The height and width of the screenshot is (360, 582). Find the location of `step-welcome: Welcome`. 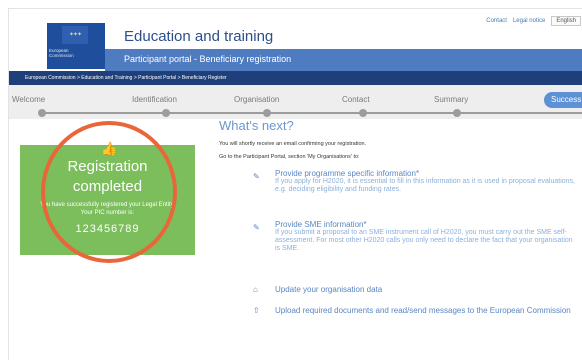

step-welcome: Welcome is located at coordinates (29, 99).